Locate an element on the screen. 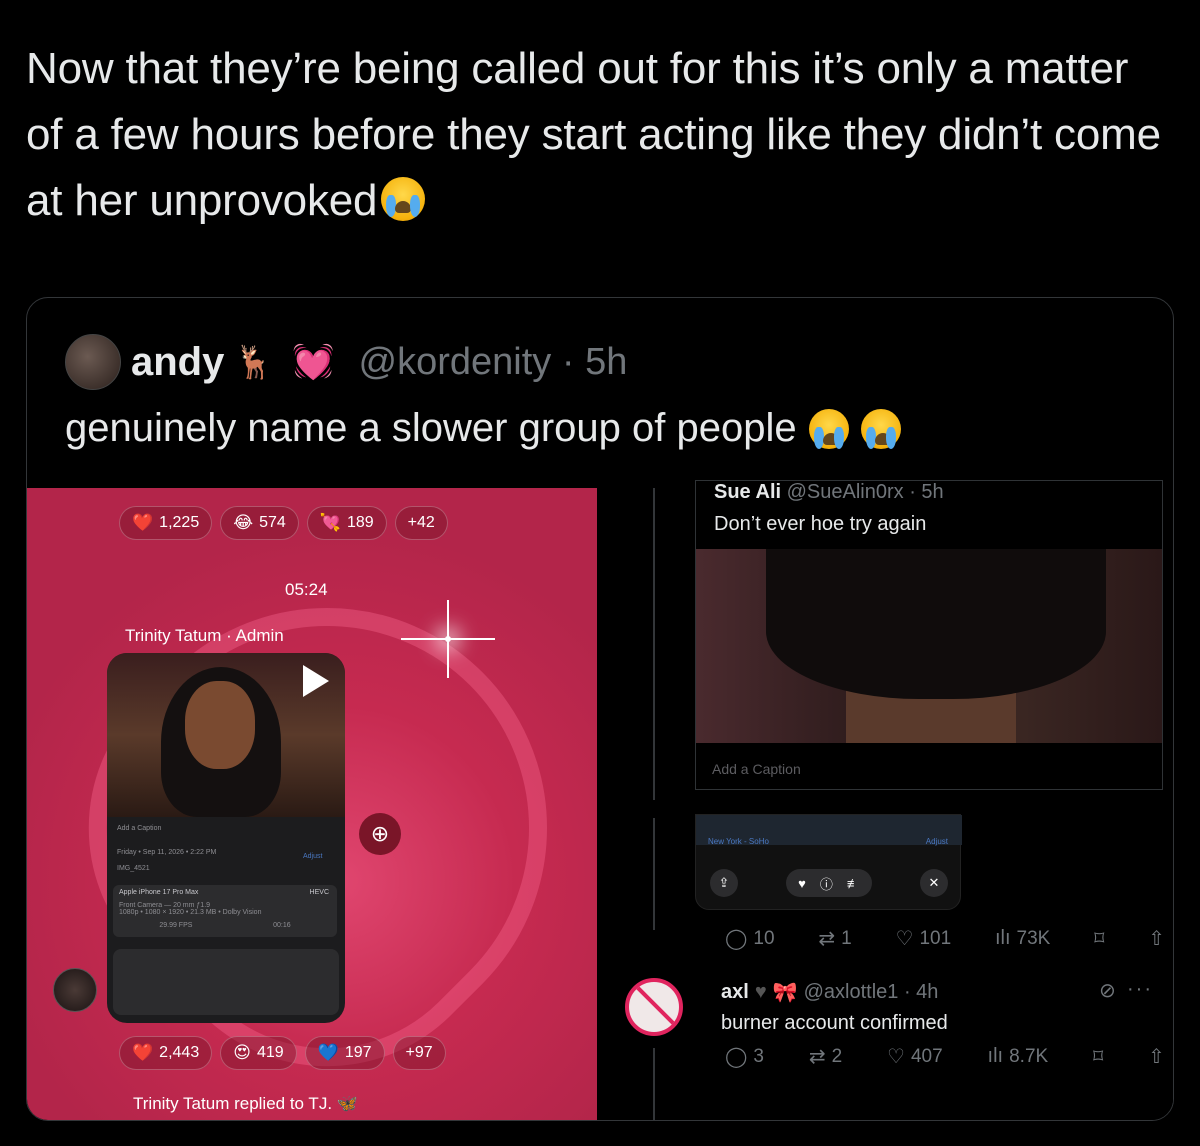  photo-date: Friday • Sep 11, 2026 • 2:22 PM is located at coordinates (167, 852).